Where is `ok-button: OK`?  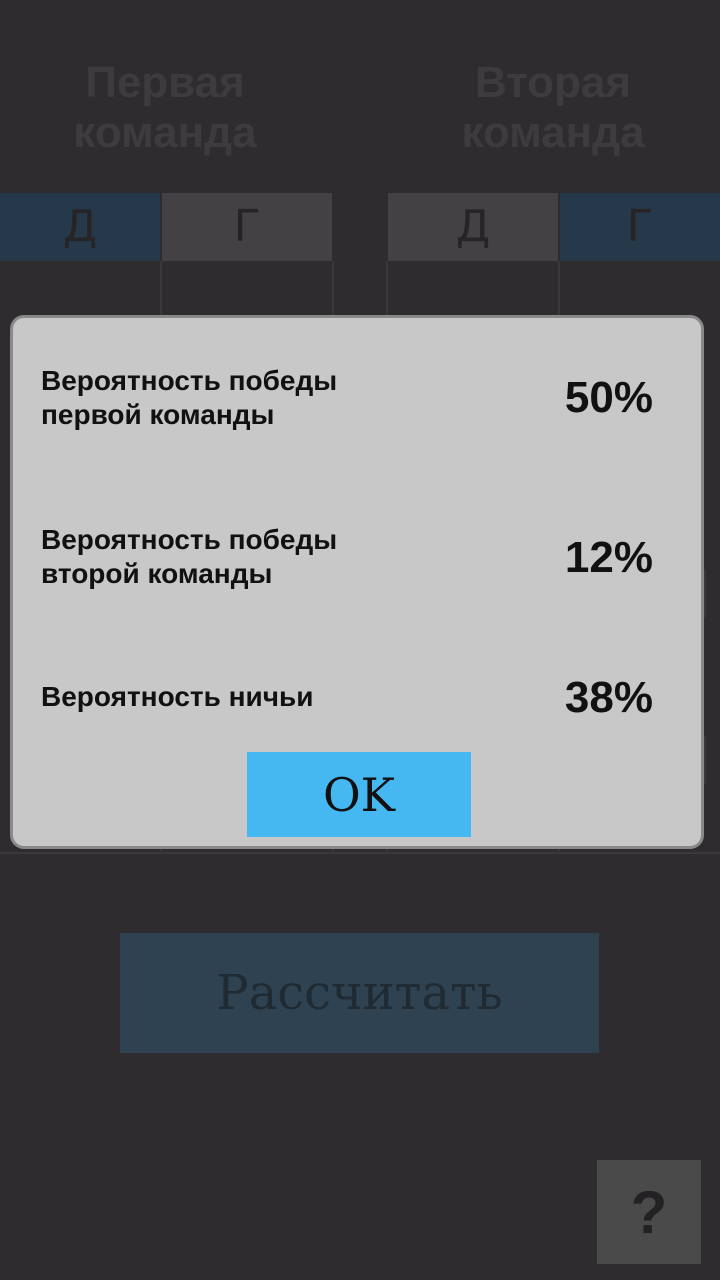 ok-button: OK is located at coordinates (359, 794).